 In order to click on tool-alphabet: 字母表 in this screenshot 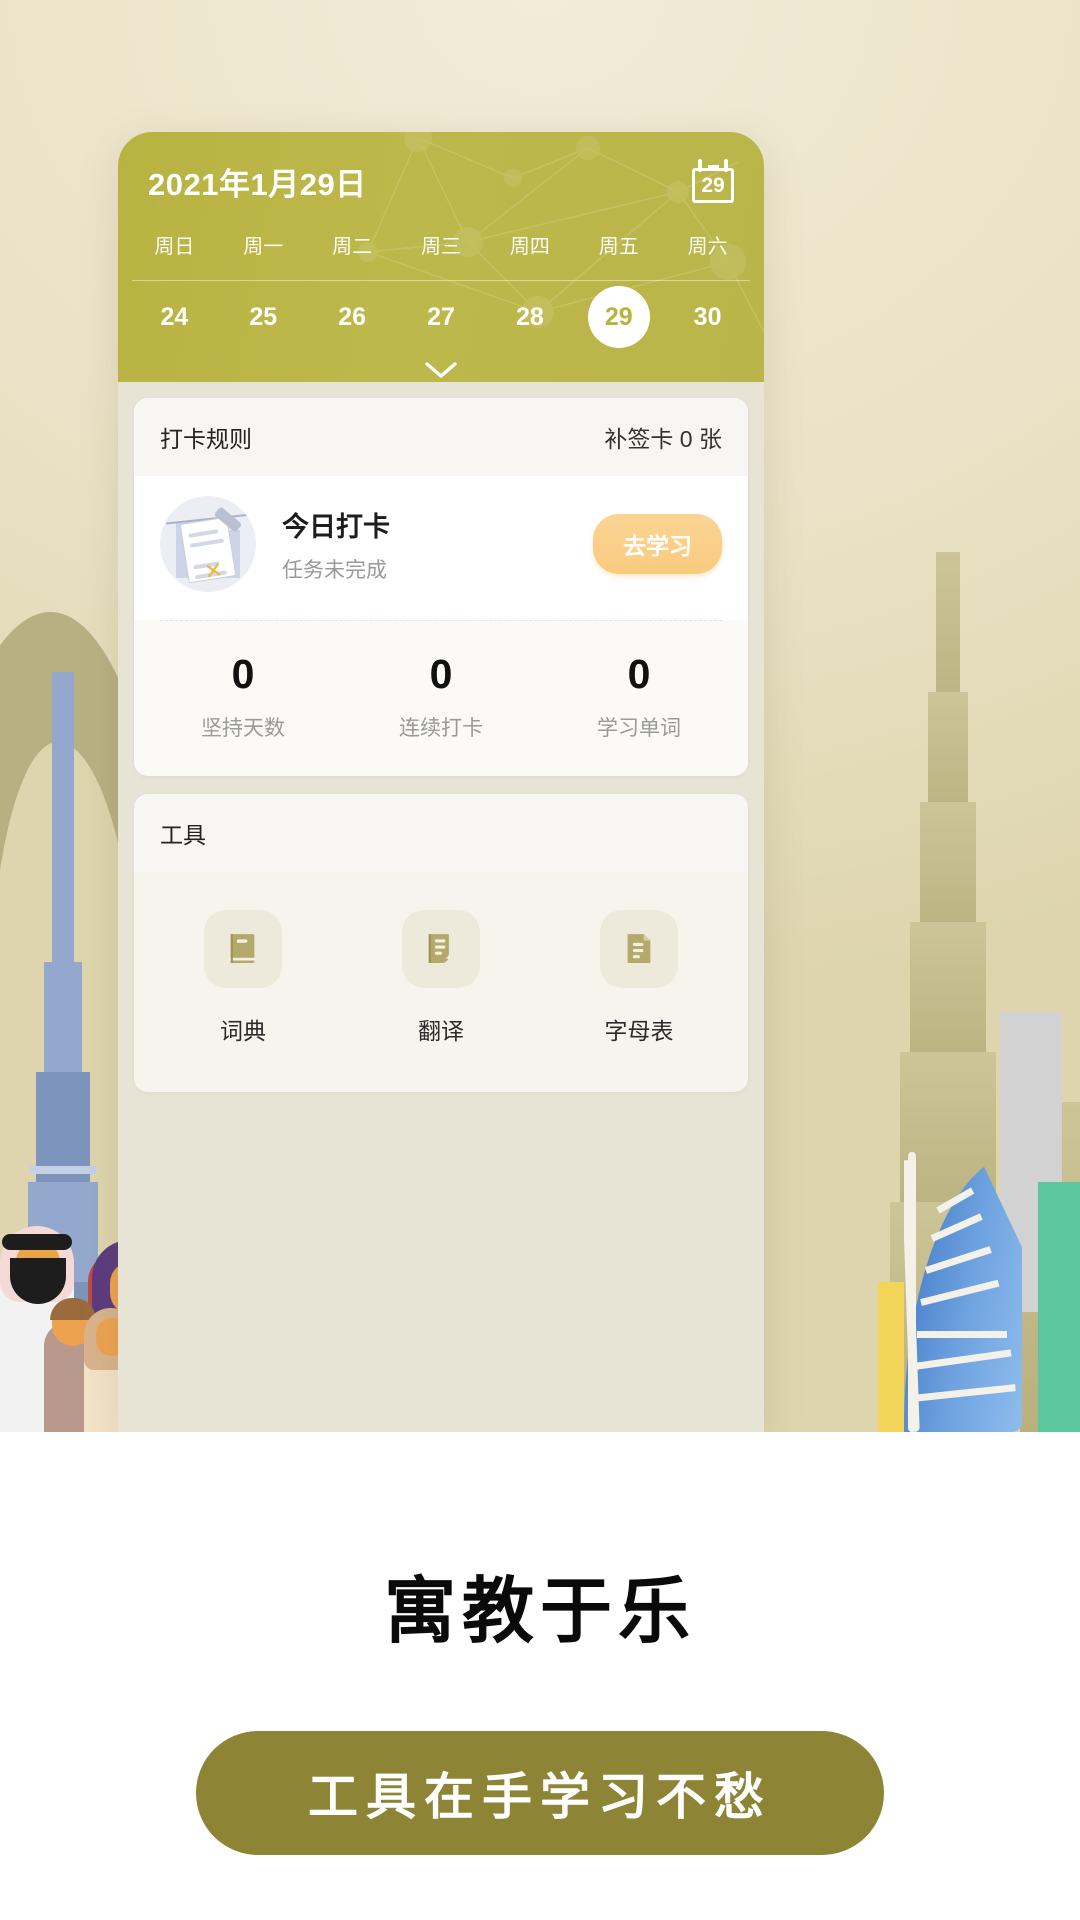, I will do `click(639, 978)`.